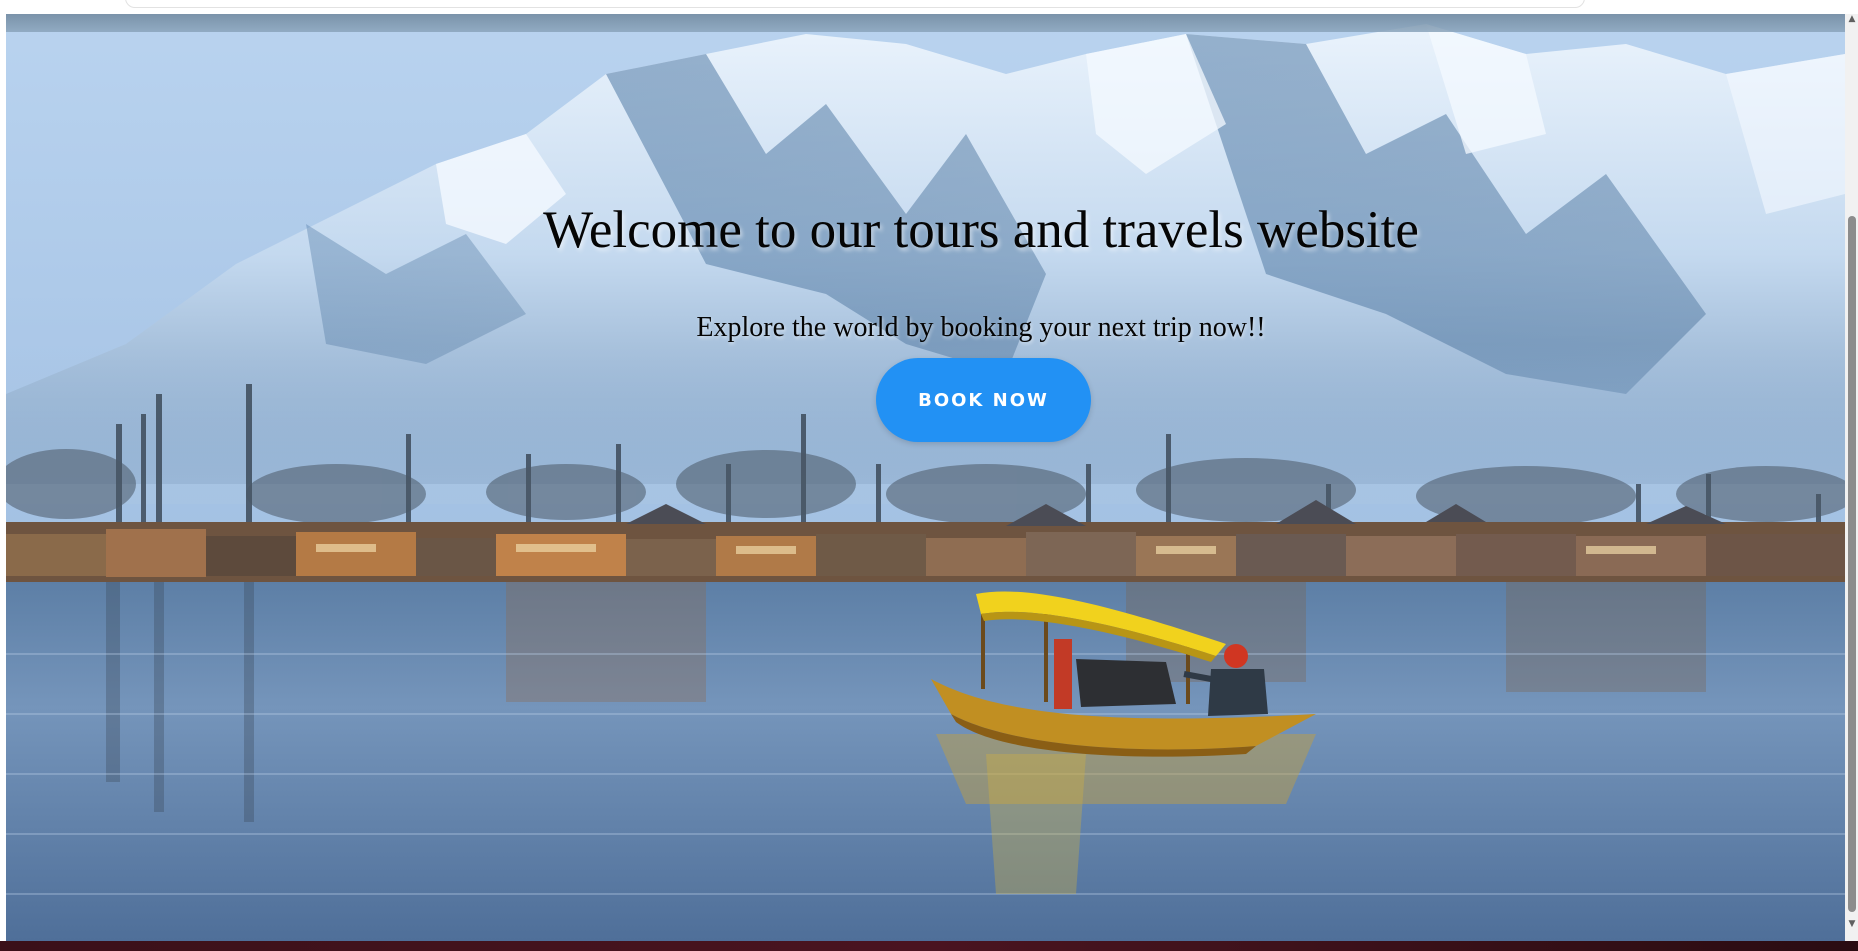 The height and width of the screenshot is (951, 1858). What do you see at coordinates (929, 946) in the screenshot?
I see `bottom-section-edge` at bounding box center [929, 946].